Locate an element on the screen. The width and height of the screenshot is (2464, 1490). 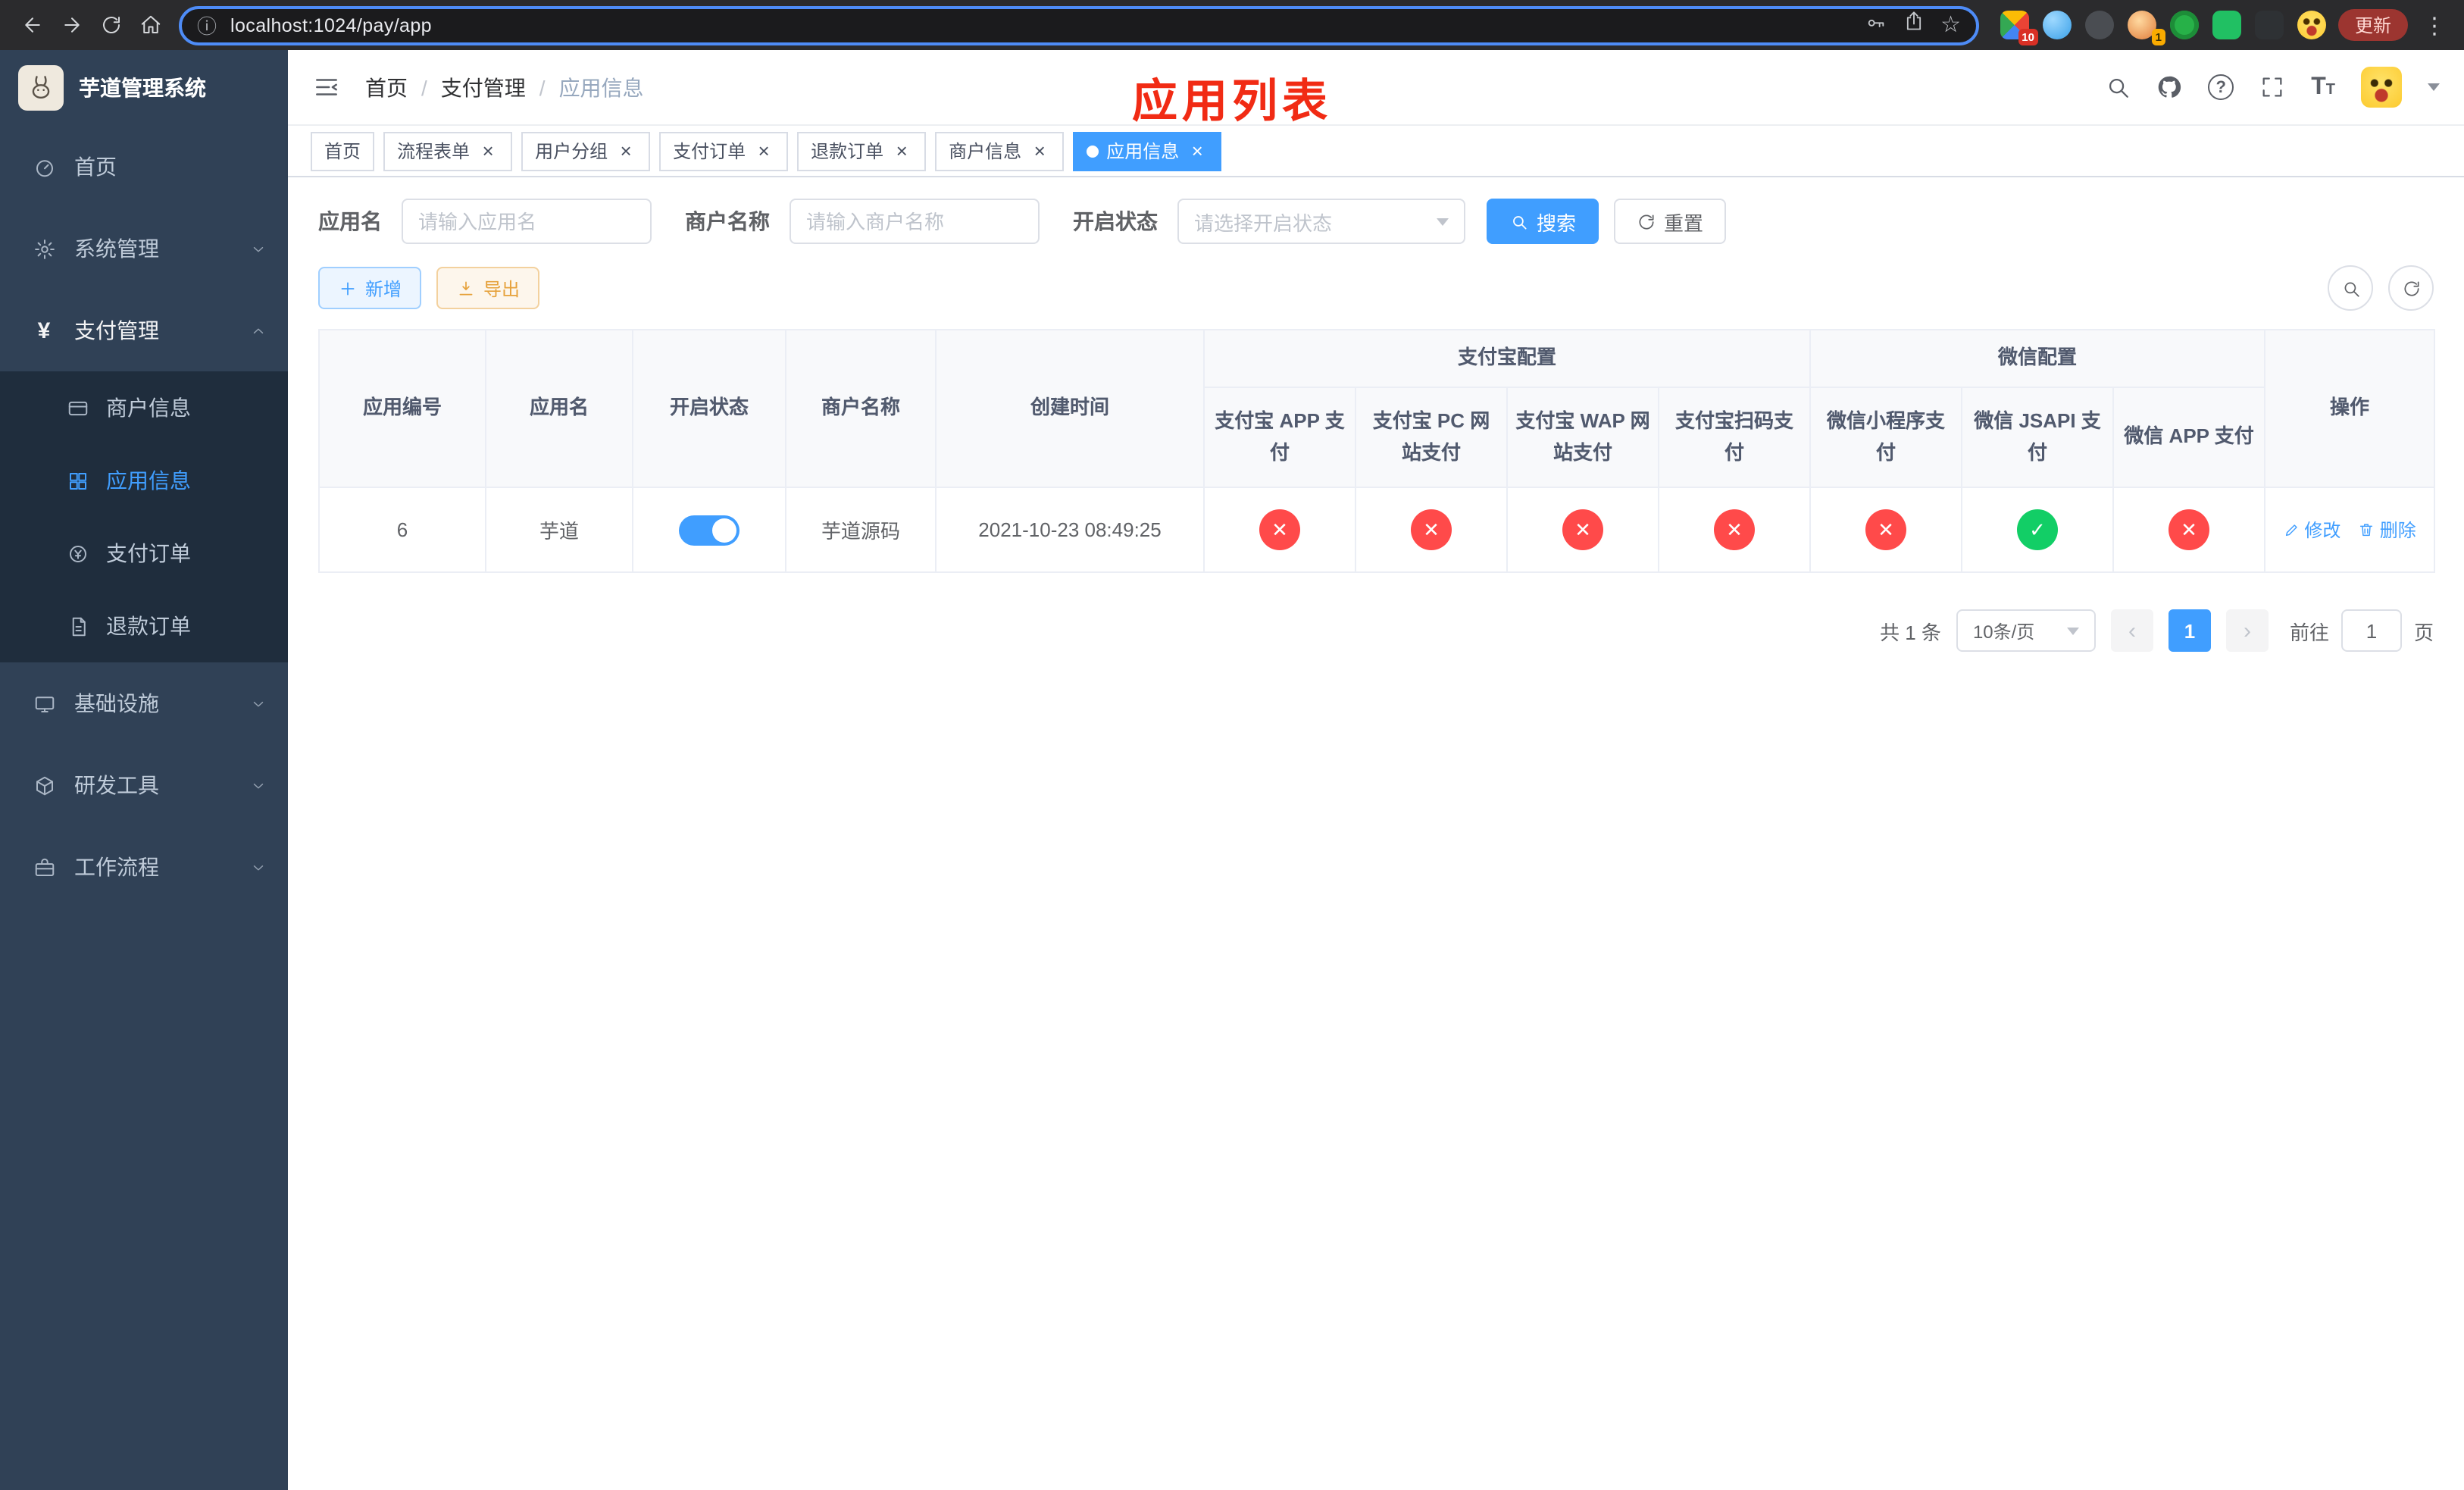
delete-link: 删除 is located at coordinates (2387, 530).